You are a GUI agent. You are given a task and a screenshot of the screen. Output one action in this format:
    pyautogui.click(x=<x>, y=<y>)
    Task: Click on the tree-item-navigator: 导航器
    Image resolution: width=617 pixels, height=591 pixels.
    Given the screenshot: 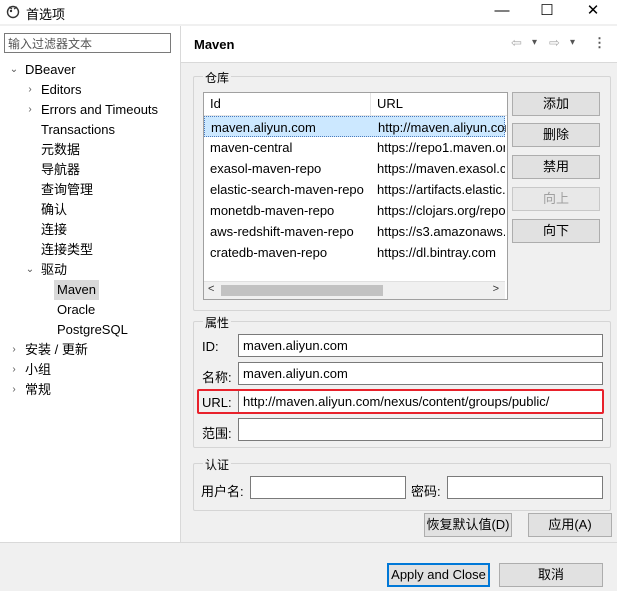 What is the action you would take?
    pyautogui.click(x=60, y=170)
    